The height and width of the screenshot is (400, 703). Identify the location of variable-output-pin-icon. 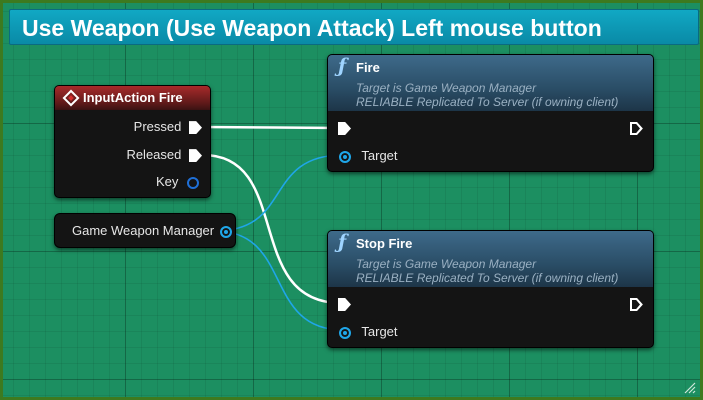
(225, 231).